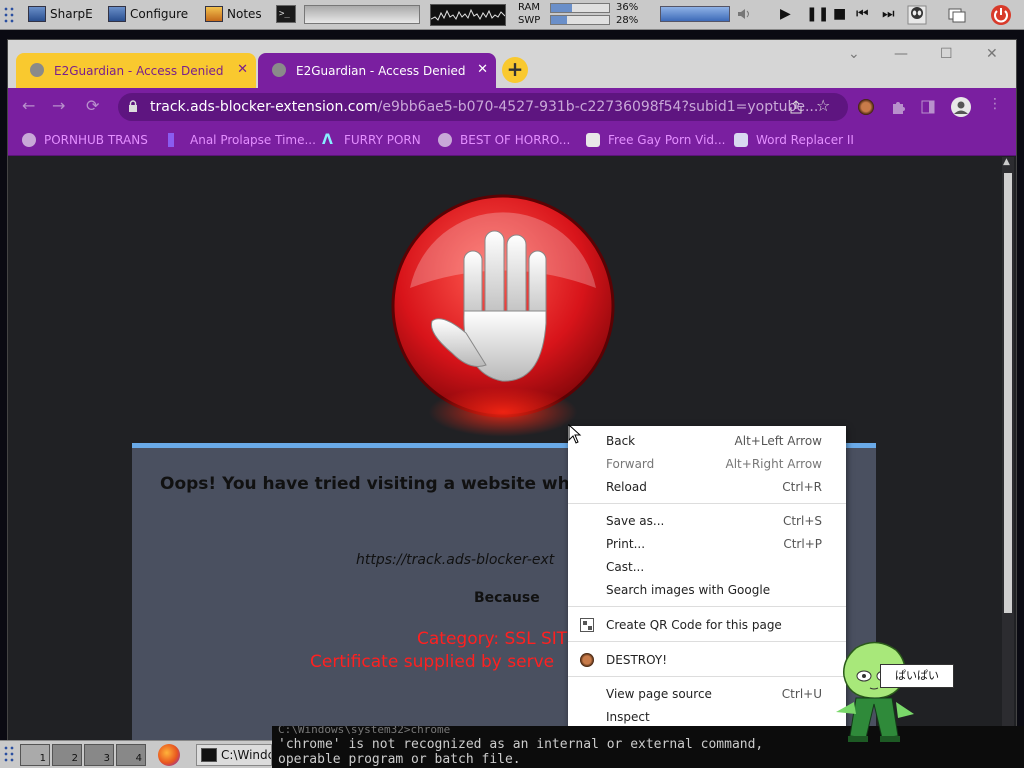 The width and height of the screenshot is (1024, 768). Describe the element at coordinates (659, 694) in the screenshot. I see `menu-label: View page source` at that location.